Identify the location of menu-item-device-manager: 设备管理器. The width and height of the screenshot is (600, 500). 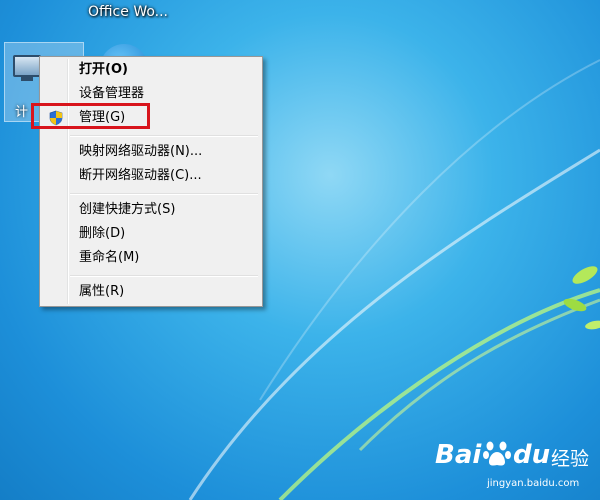
(151, 94).